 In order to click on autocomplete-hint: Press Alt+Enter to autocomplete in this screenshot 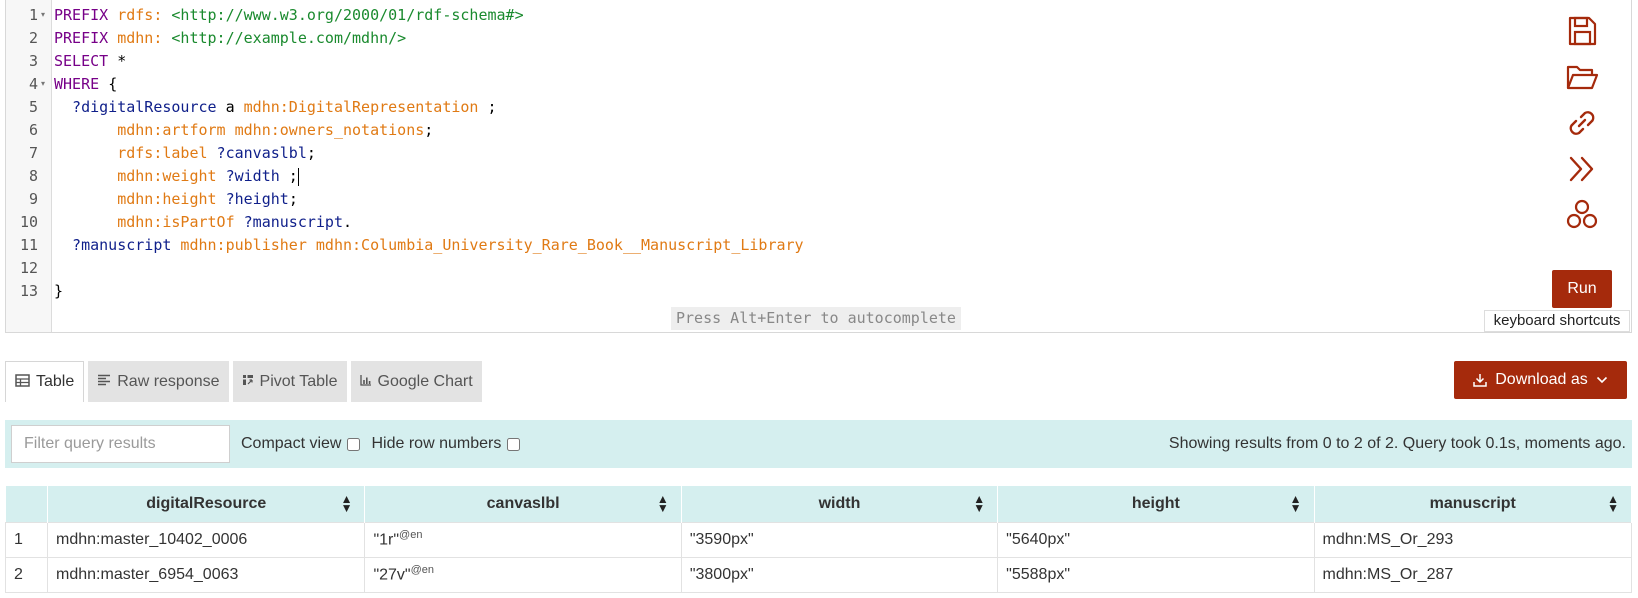, I will do `click(816, 318)`.